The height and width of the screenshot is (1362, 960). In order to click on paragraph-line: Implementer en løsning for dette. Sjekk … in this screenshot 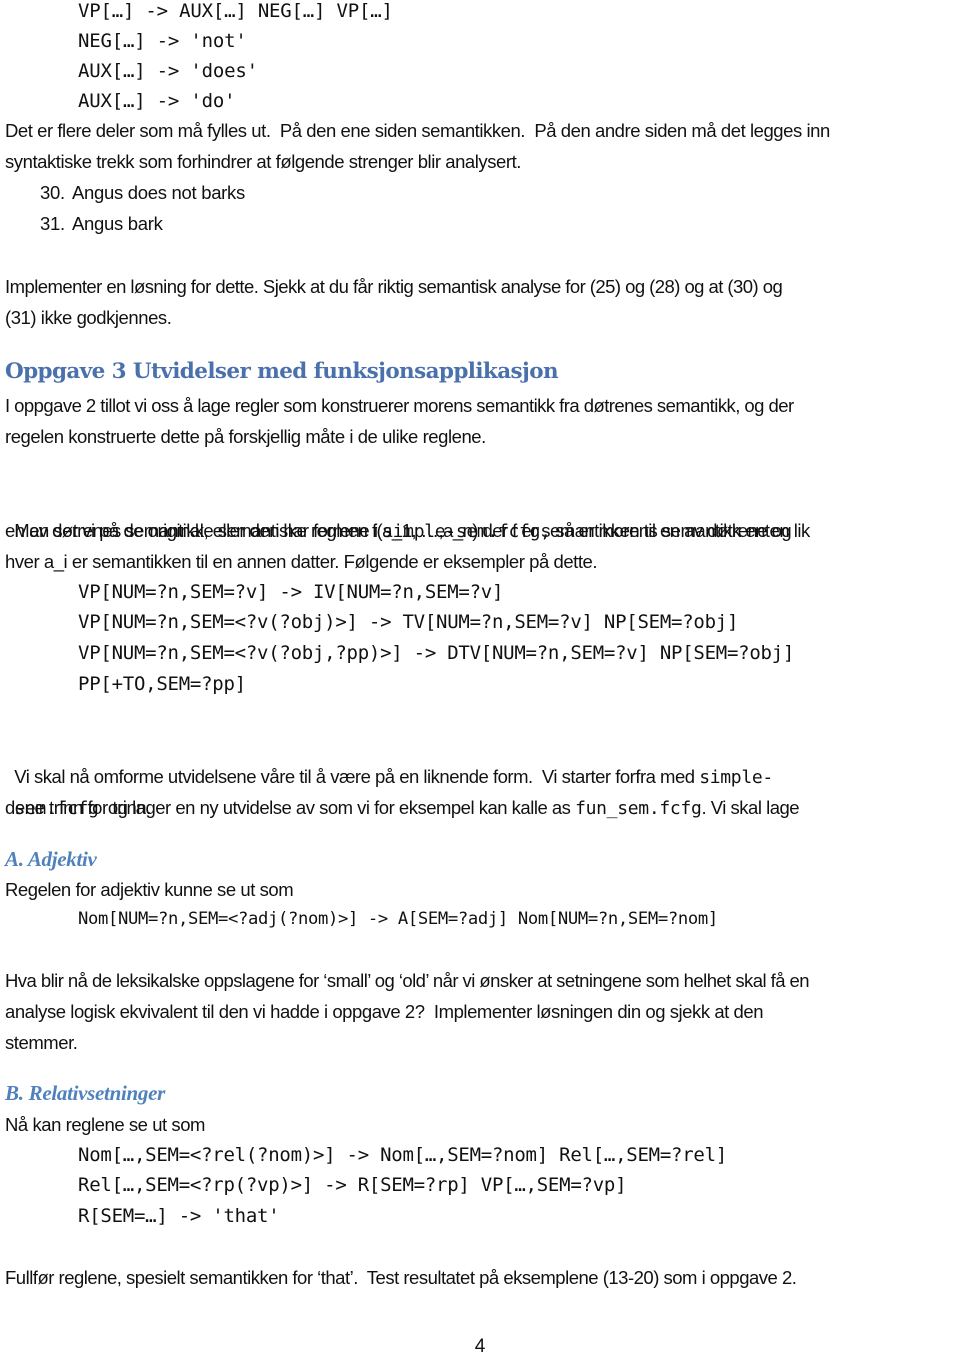, I will do `click(394, 286)`.